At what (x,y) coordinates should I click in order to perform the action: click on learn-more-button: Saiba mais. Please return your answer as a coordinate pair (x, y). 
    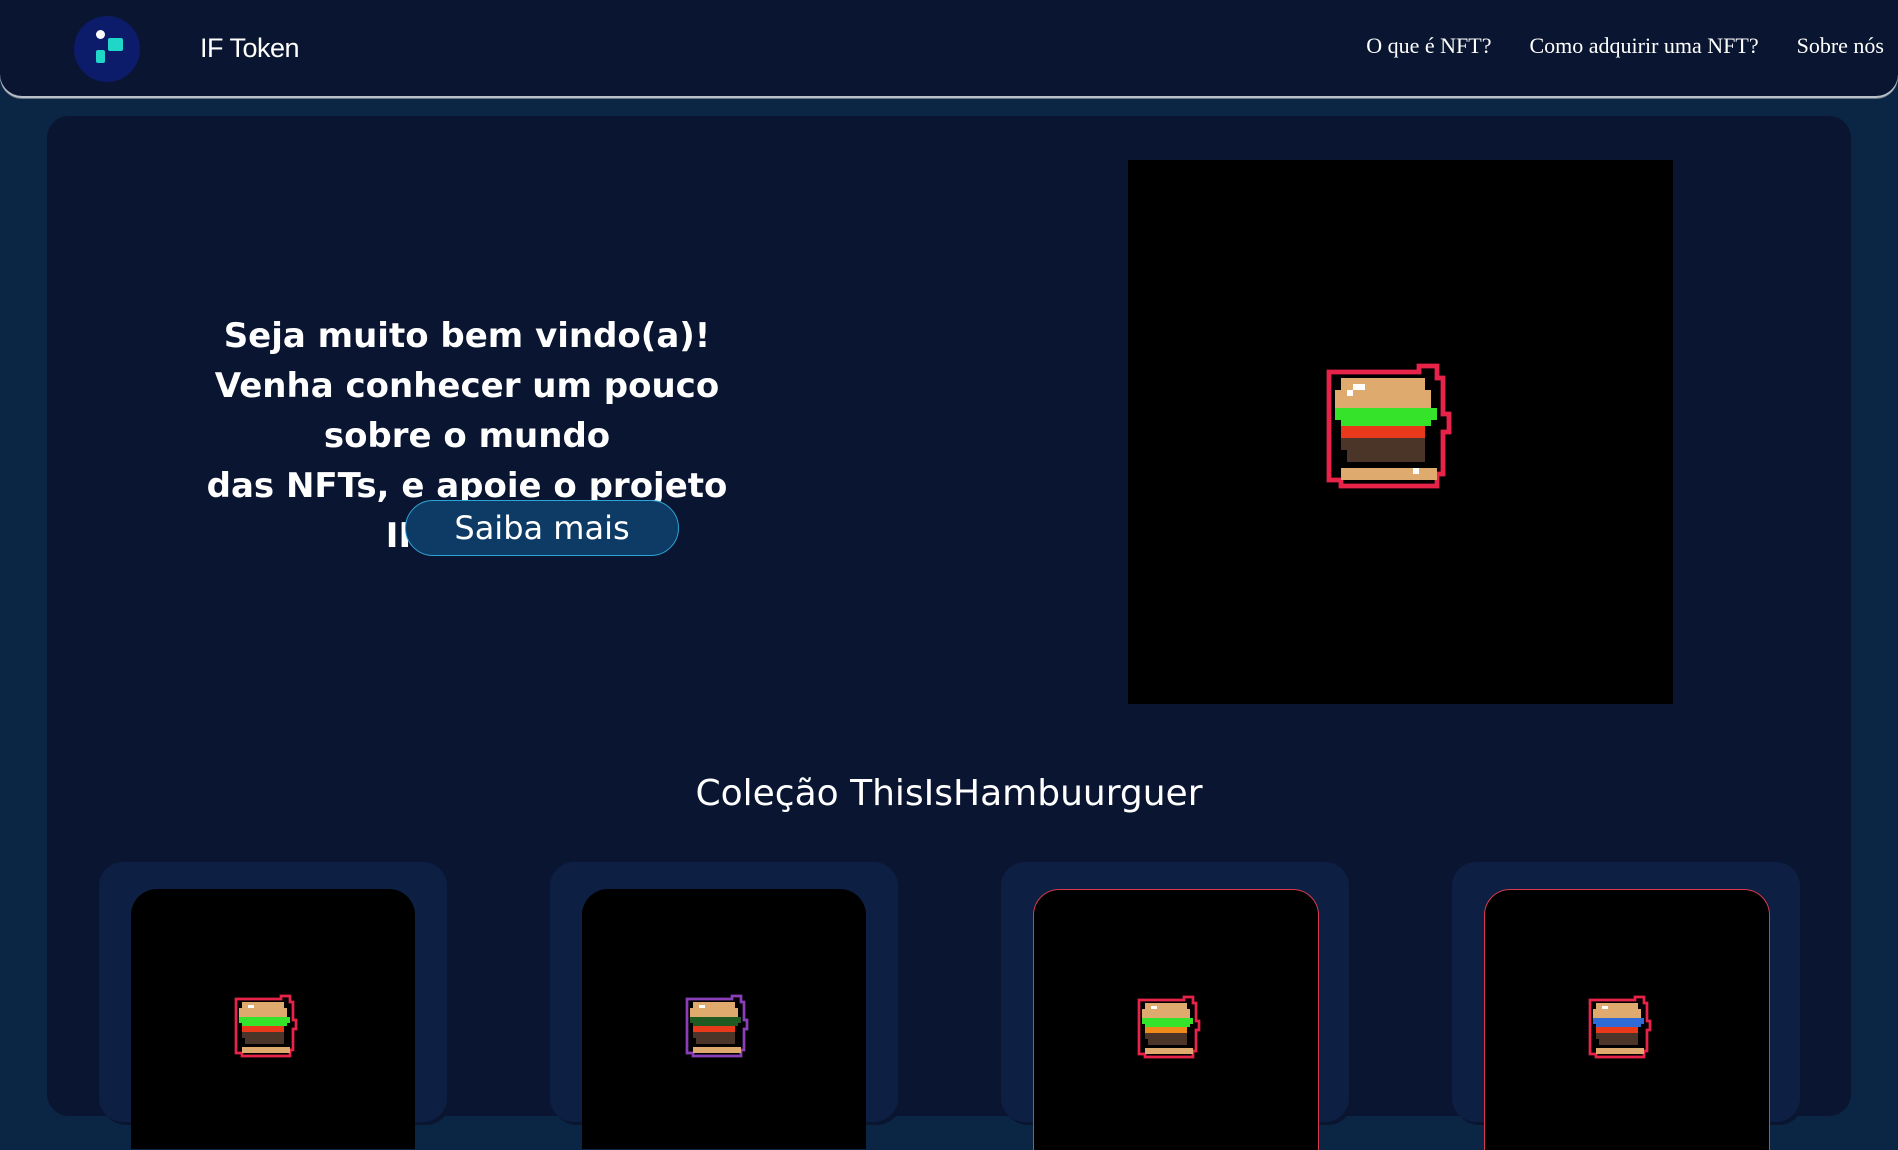
    Looking at the image, I should click on (542, 528).